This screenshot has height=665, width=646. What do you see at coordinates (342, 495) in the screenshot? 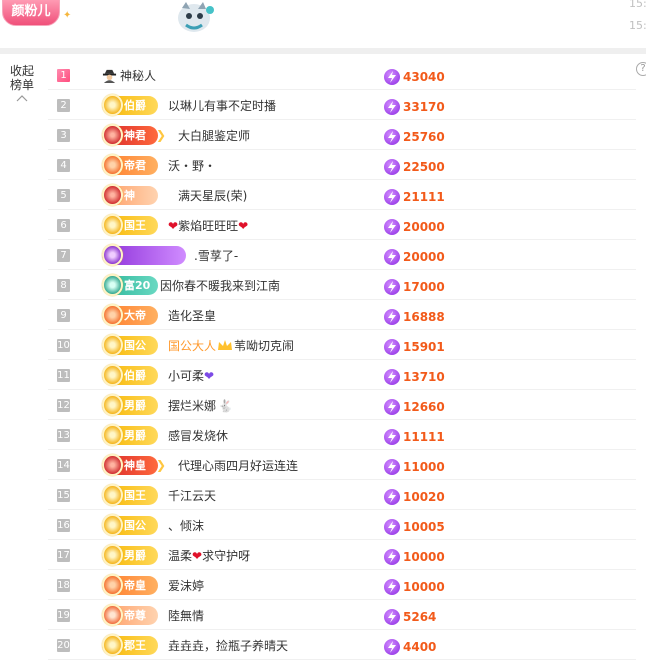
I see `ranking-row: 15 国王 千江云天 10020` at bounding box center [342, 495].